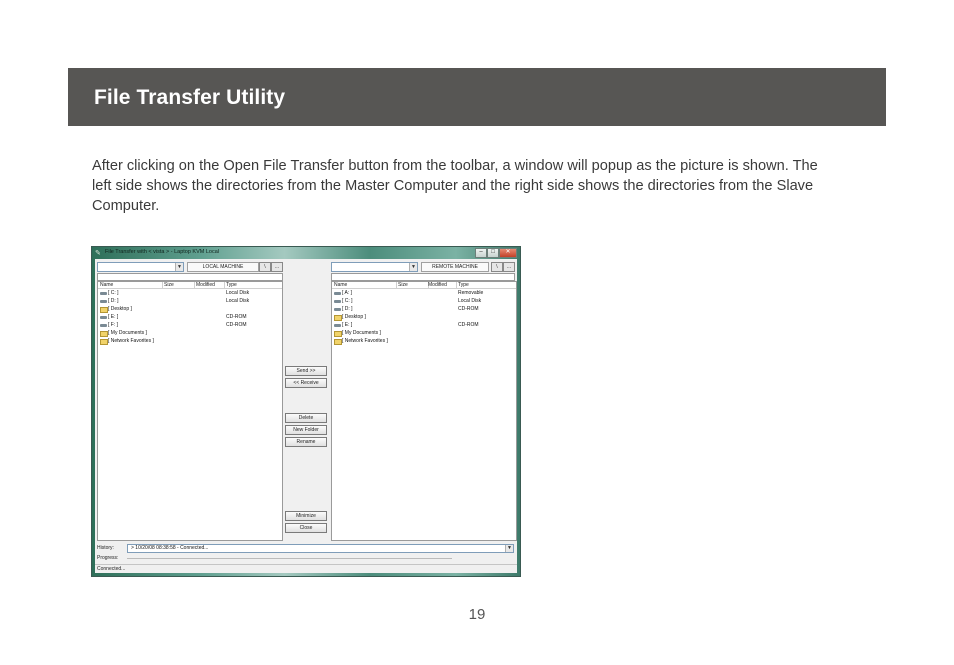  What do you see at coordinates (455, 267) in the screenshot?
I see `remote-machine-label: REMOTE MACHINE` at bounding box center [455, 267].